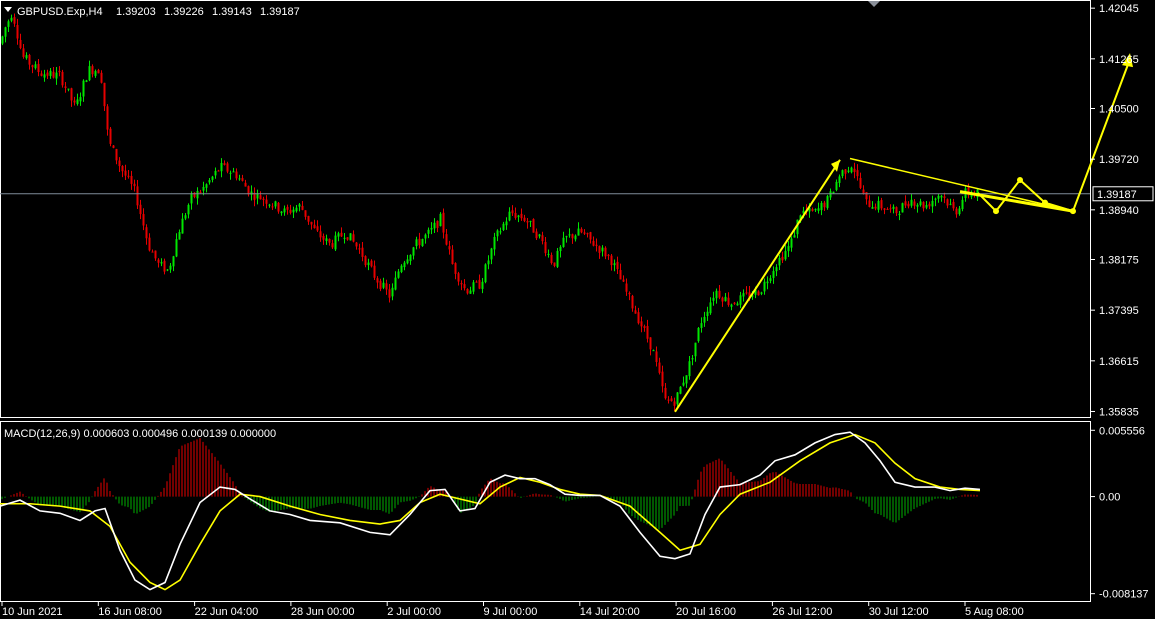 The height and width of the screenshot is (619, 1155). I want to click on price-tick-label: 1.42045, so click(1119, 9).